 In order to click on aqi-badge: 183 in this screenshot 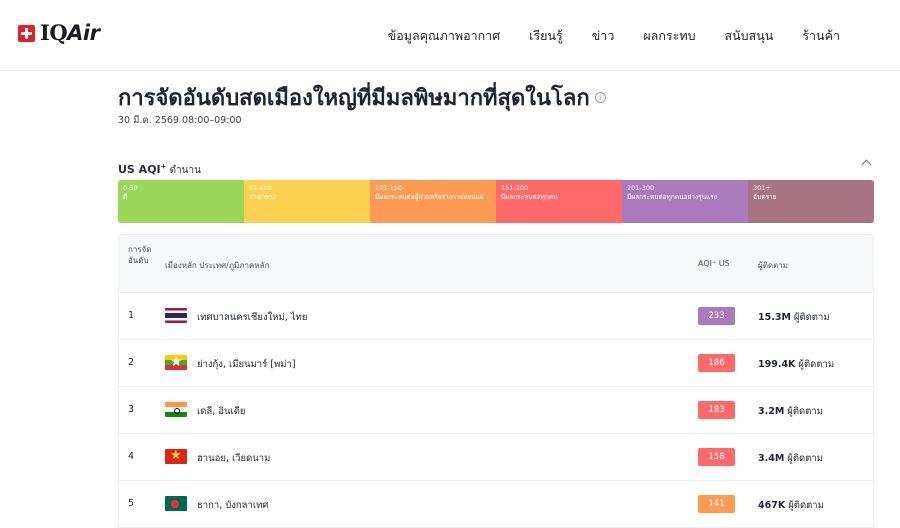, I will do `click(716, 410)`.